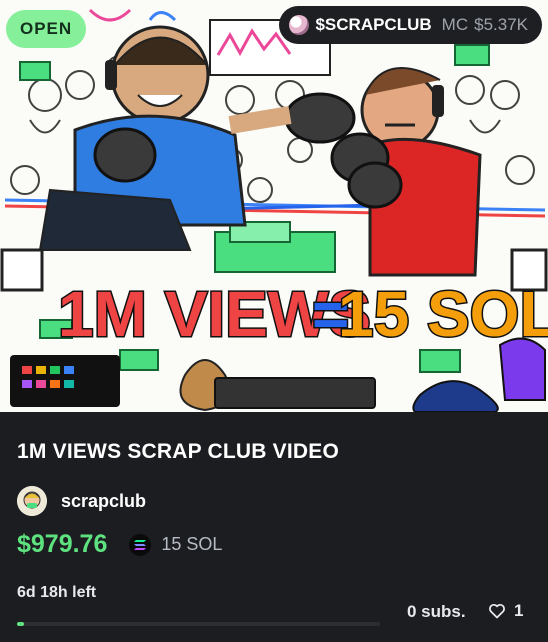  I want to click on likes-count: 1, so click(519, 610).